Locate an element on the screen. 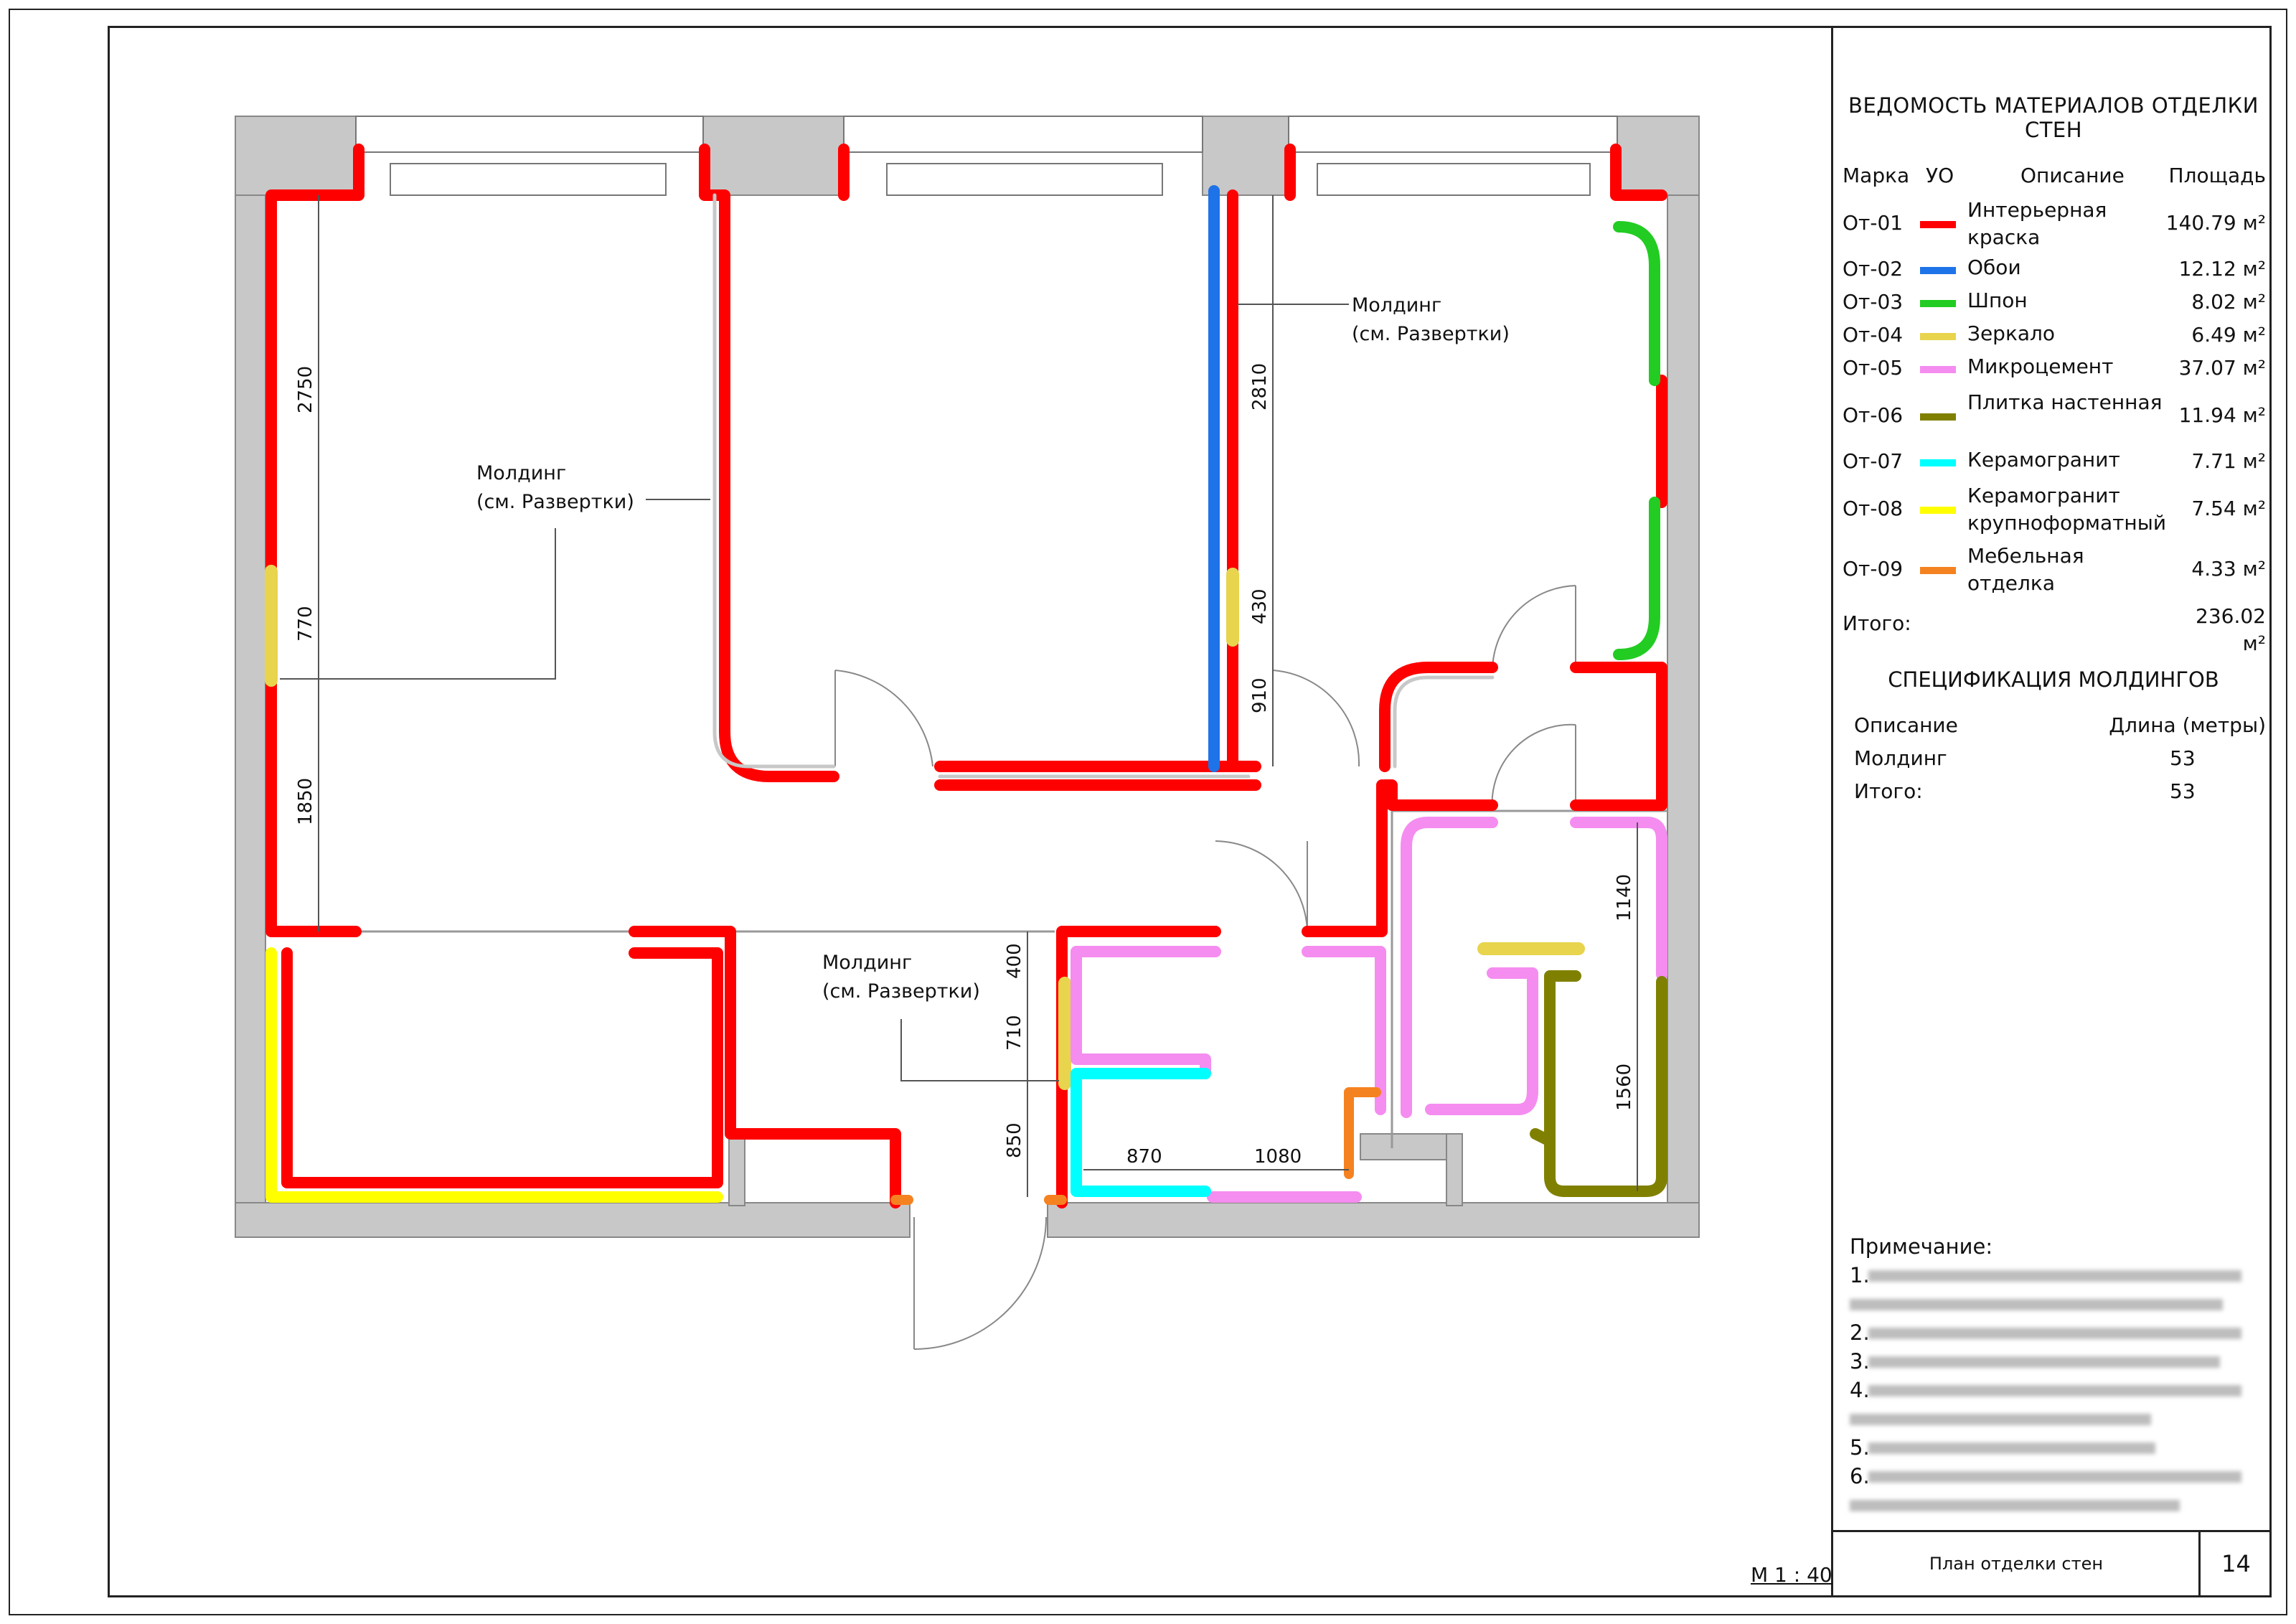  legend-row: От-07 Керамогранит 7.71 м² is located at coordinates (2054, 465).